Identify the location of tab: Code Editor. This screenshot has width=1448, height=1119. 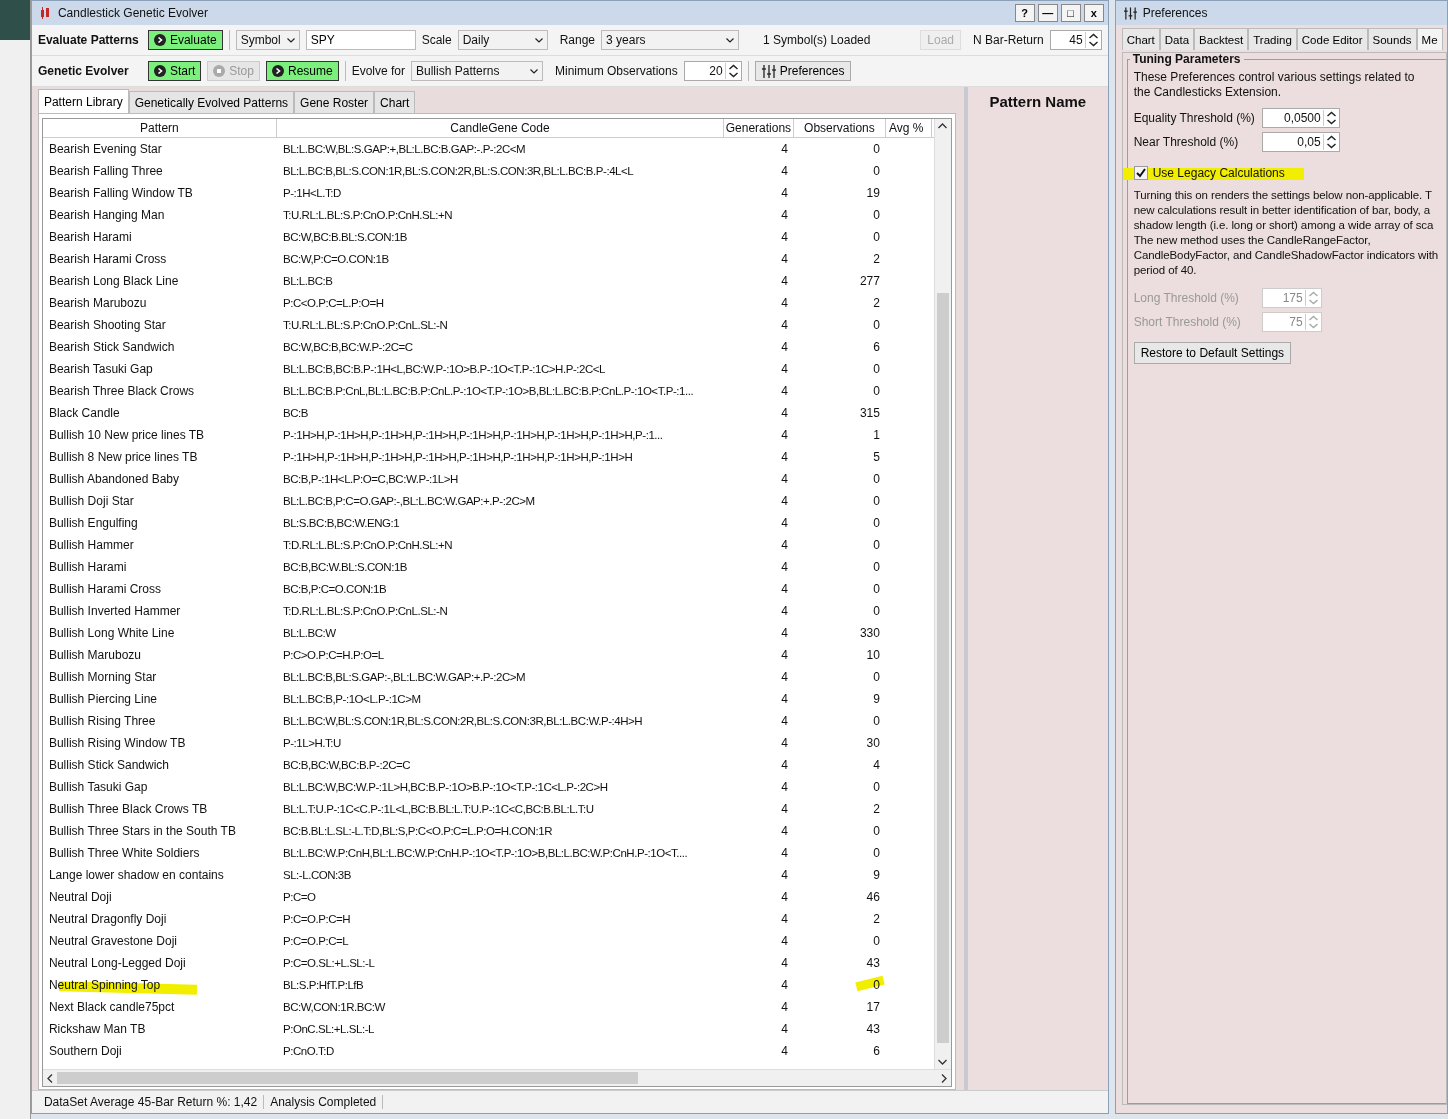
(1332, 39).